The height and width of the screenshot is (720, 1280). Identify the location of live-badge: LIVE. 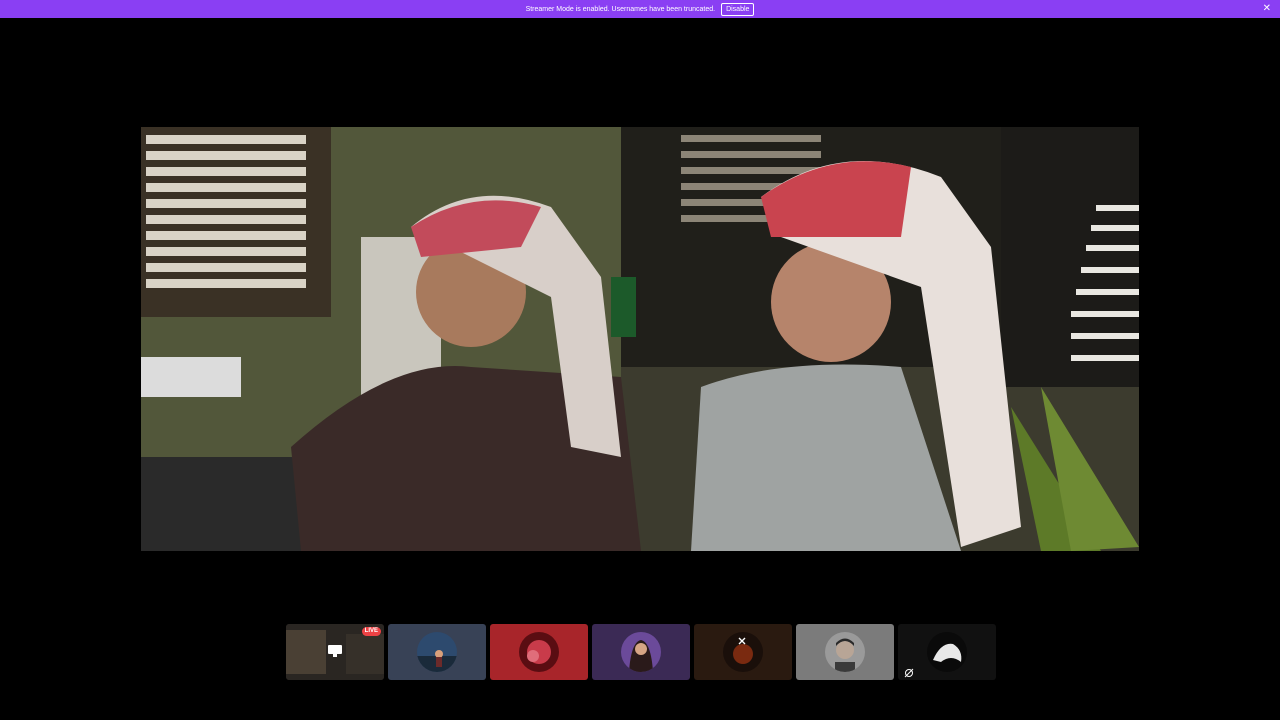
(371, 631).